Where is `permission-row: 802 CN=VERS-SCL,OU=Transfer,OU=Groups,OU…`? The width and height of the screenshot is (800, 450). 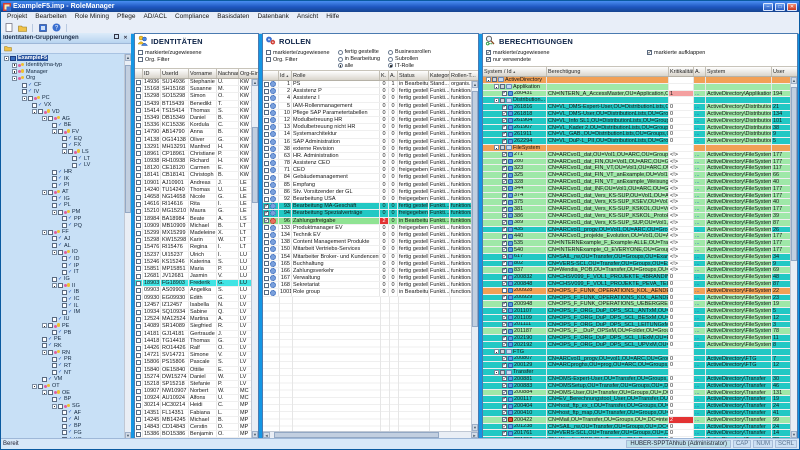
permission-row: 802 CN=VERS-SCL,OU=Transfer,OU=Groups,OU… is located at coordinates (636, 264).